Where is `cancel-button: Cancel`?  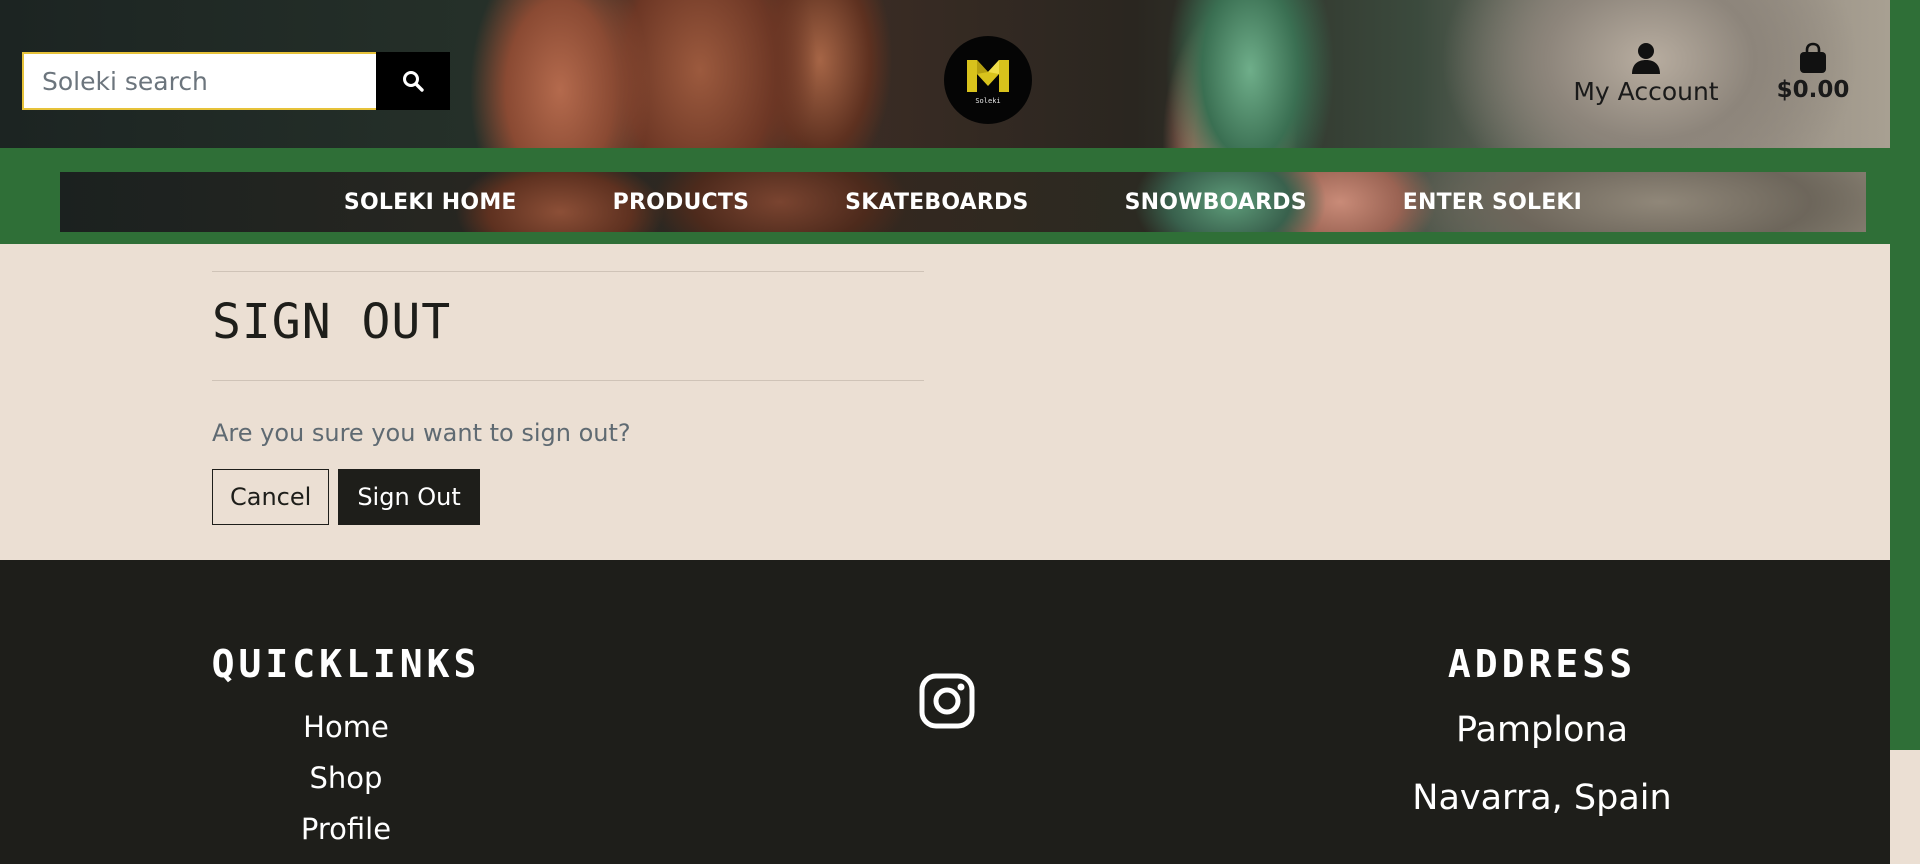 cancel-button: Cancel is located at coordinates (271, 497).